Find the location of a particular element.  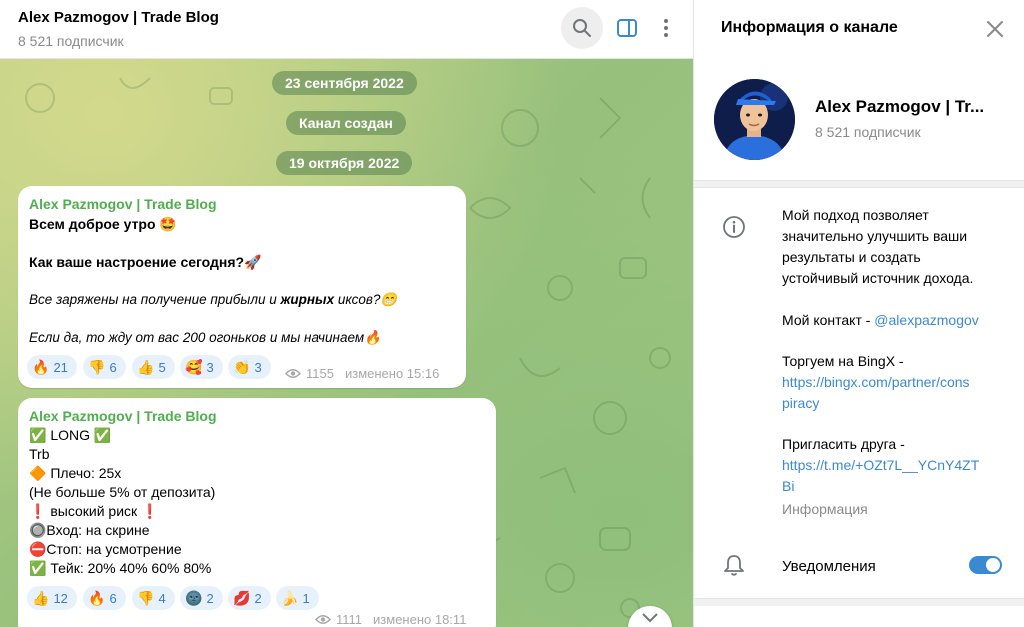

avatar is located at coordinates (754, 119).